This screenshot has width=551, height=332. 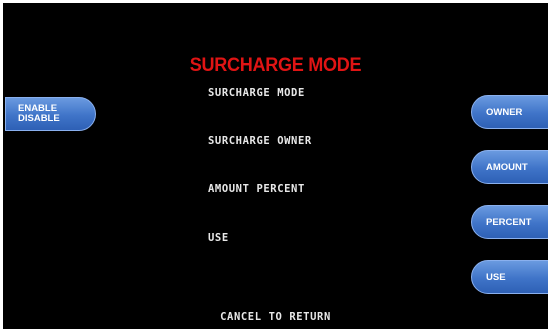 What do you see at coordinates (504, 112) in the screenshot?
I see `owner-button-label: OWNER` at bounding box center [504, 112].